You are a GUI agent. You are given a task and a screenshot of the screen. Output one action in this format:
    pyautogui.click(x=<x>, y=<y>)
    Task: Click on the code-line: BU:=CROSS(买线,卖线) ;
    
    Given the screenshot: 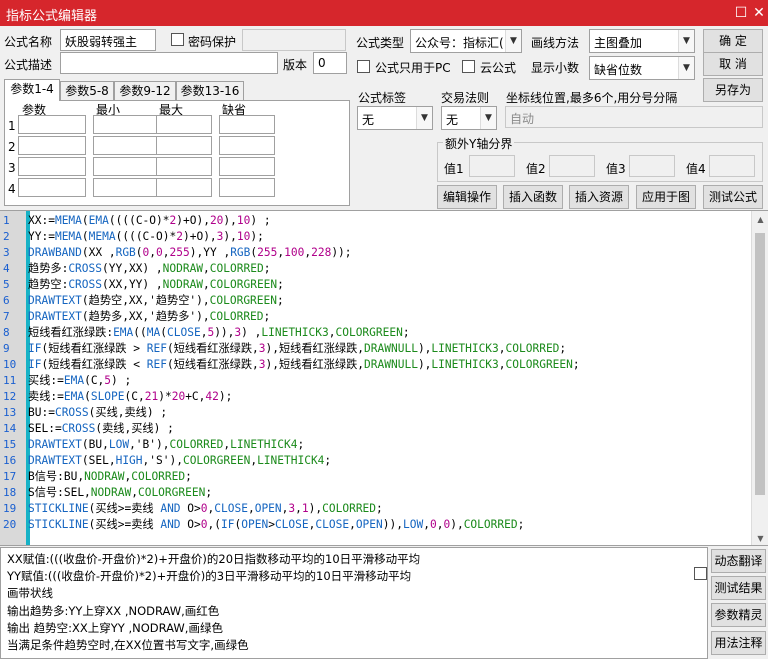 What is the action you would take?
    pyautogui.click(x=97, y=413)
    